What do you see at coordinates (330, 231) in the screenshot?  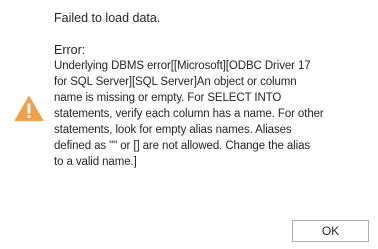 I see `ok-button: OK` at bounding box center [330, 231].